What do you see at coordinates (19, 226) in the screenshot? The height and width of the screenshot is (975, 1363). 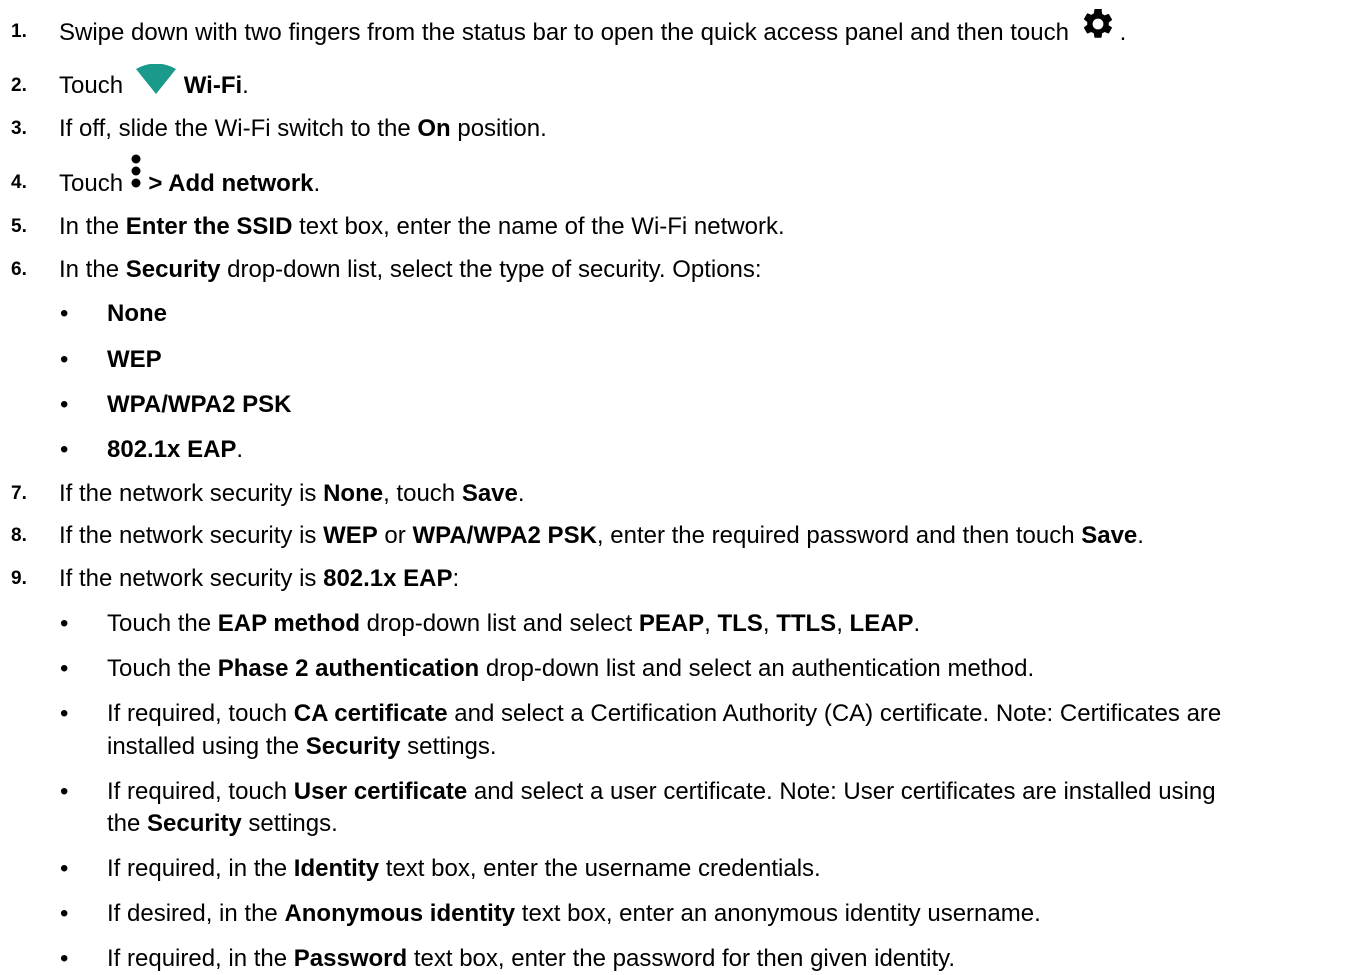 I see `step-number: 5.` at bounding box center [19, 226].